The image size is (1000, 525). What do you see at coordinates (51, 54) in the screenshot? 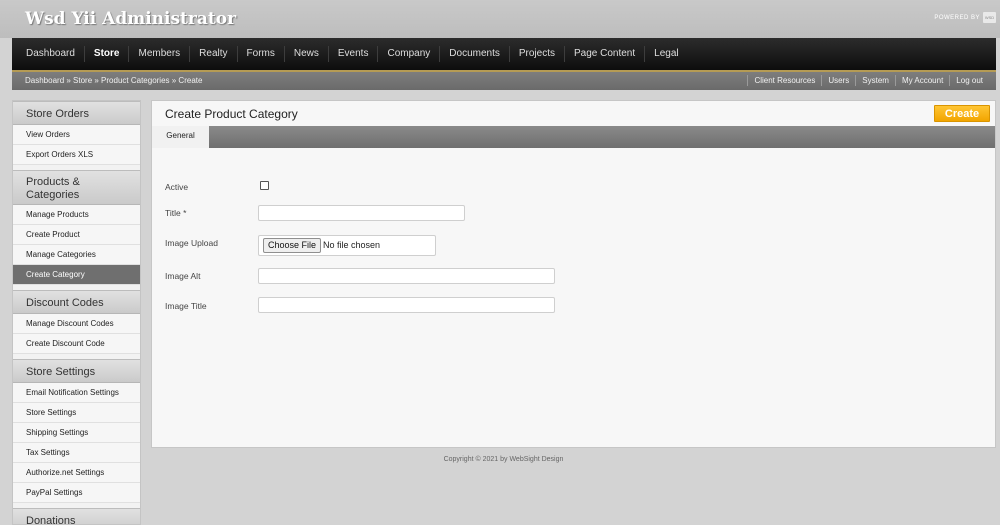
I see `nav-item-dashboard: Dashboard` at bounding box center [51, 54].